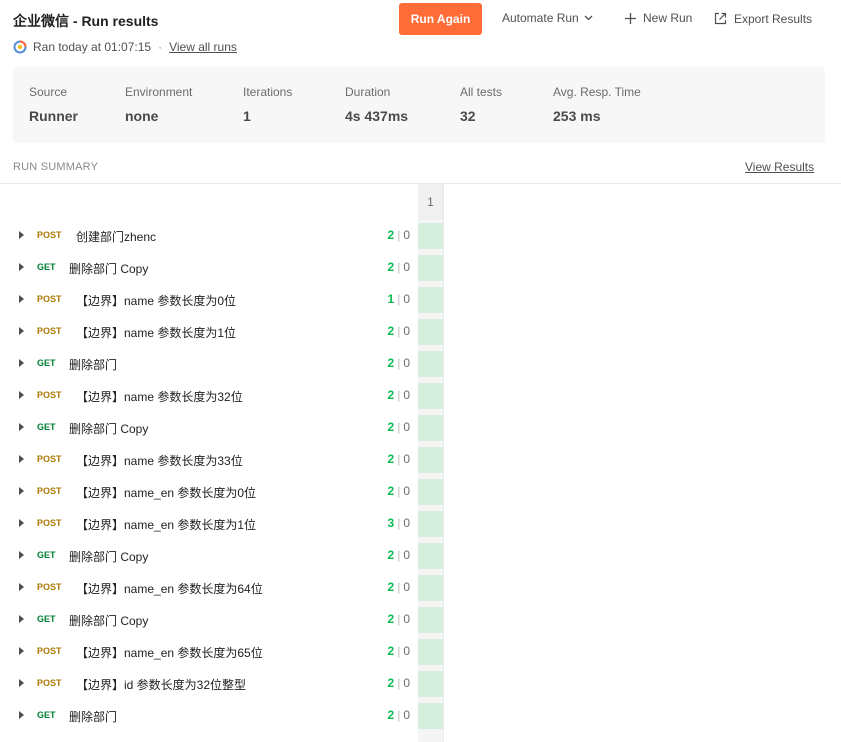  I want to click on chevron-down-icon, so click(588, 18).